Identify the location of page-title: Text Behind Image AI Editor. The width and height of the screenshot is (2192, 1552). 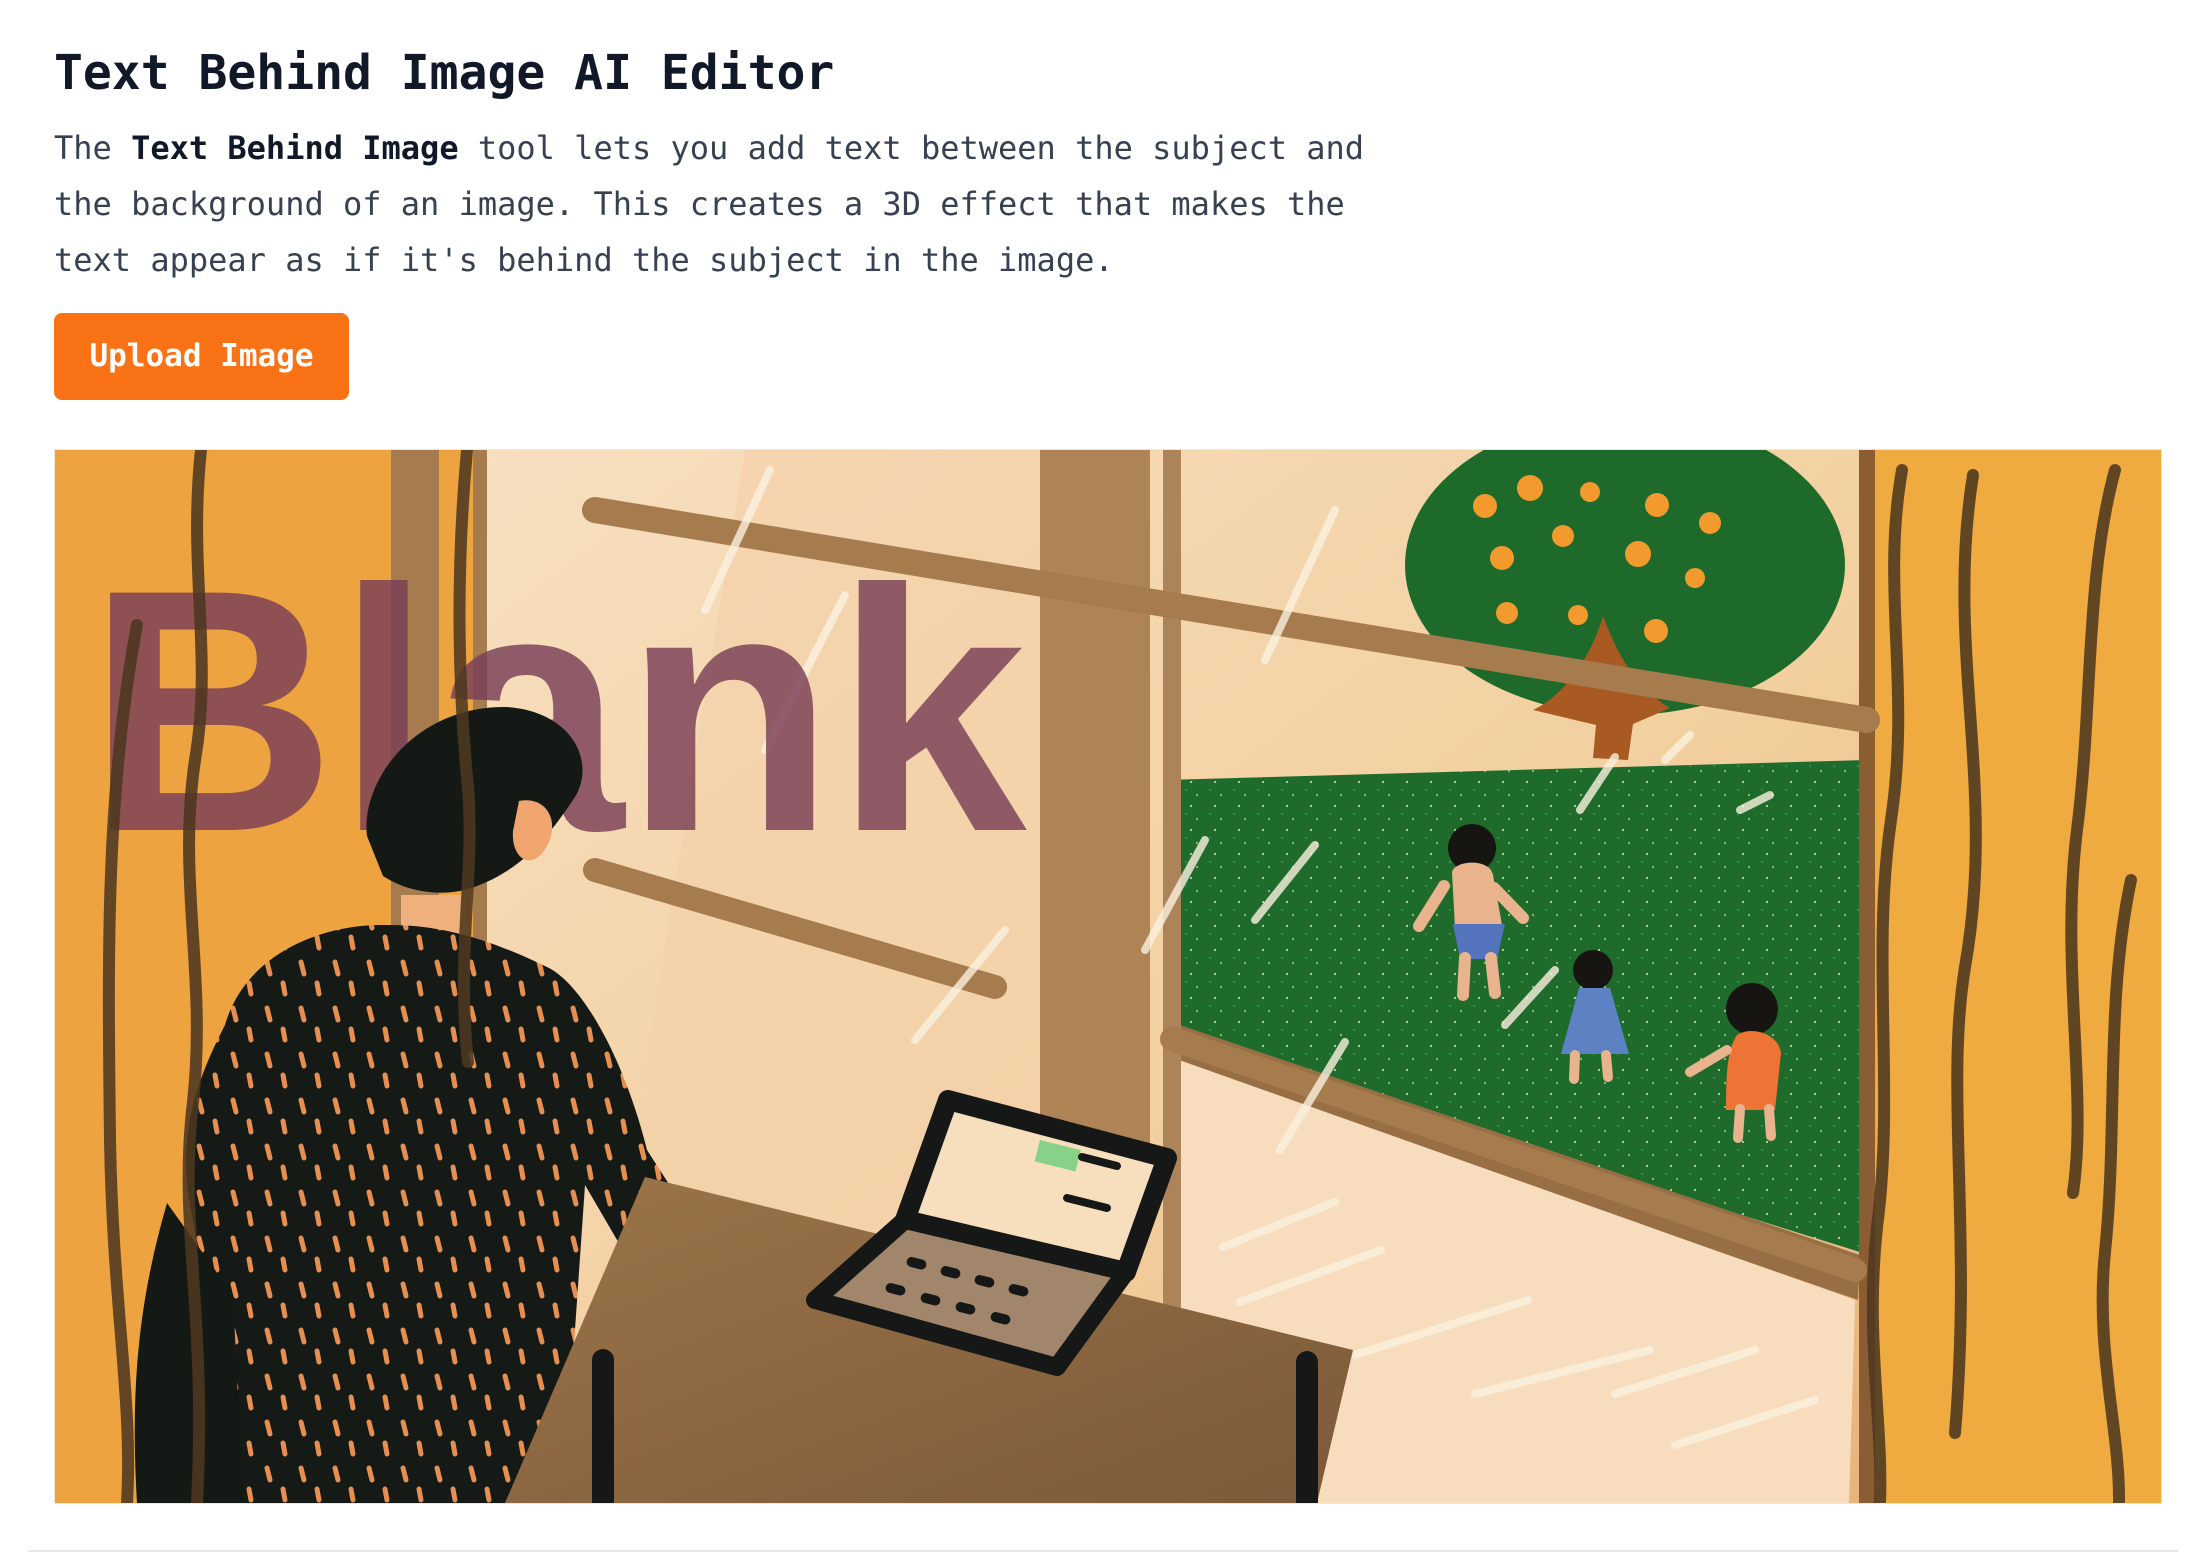
(444, 73).